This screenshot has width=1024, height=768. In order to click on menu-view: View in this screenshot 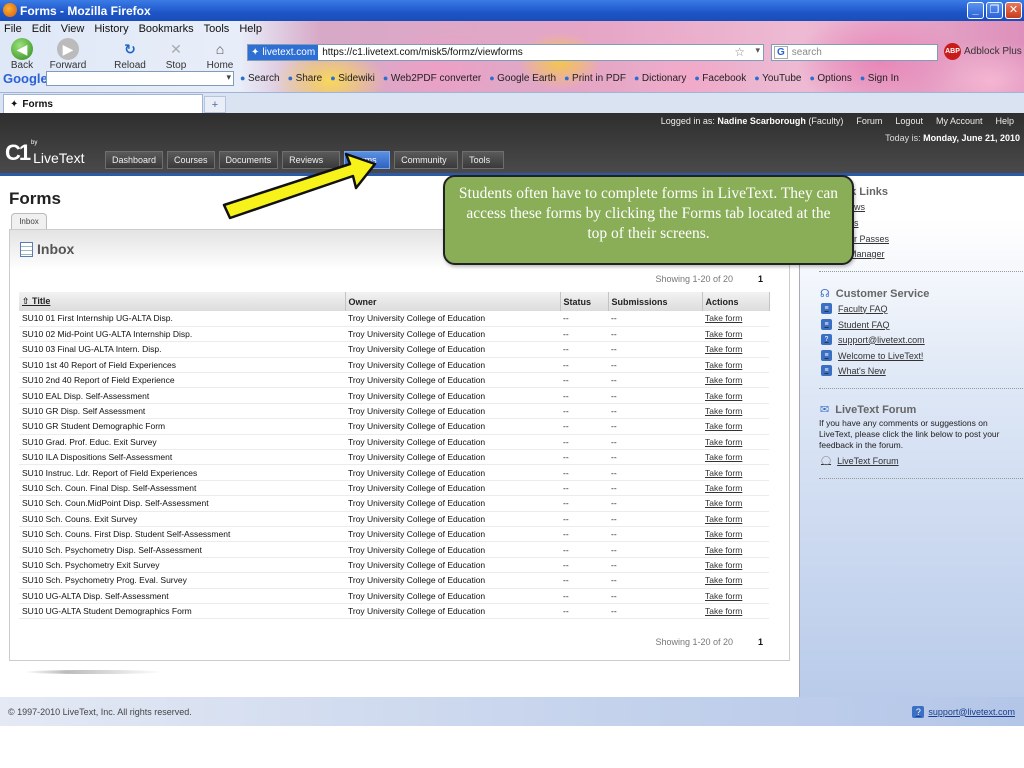, I will do `click(73, 29)`.